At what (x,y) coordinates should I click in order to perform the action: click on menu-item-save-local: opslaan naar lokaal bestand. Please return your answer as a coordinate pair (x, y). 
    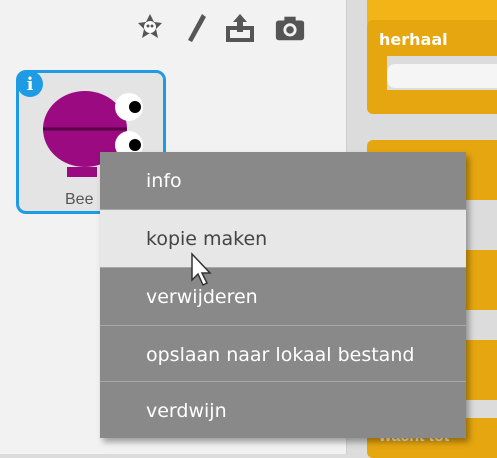
    Looking at the image, I should click on (283, 354).